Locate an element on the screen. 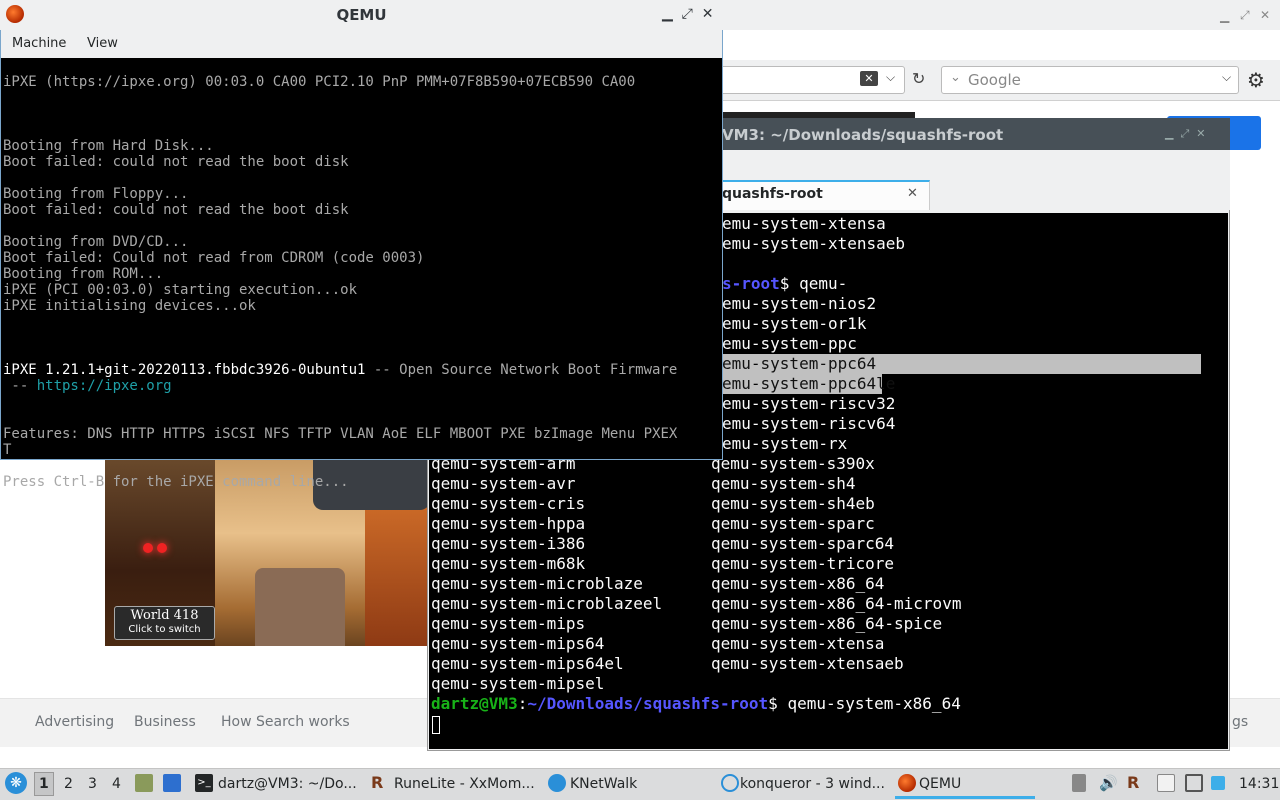 This screenshot has width=1280, height=800. terminal-line: emu-system-xtensaeb is located at coordinates (814, 243).